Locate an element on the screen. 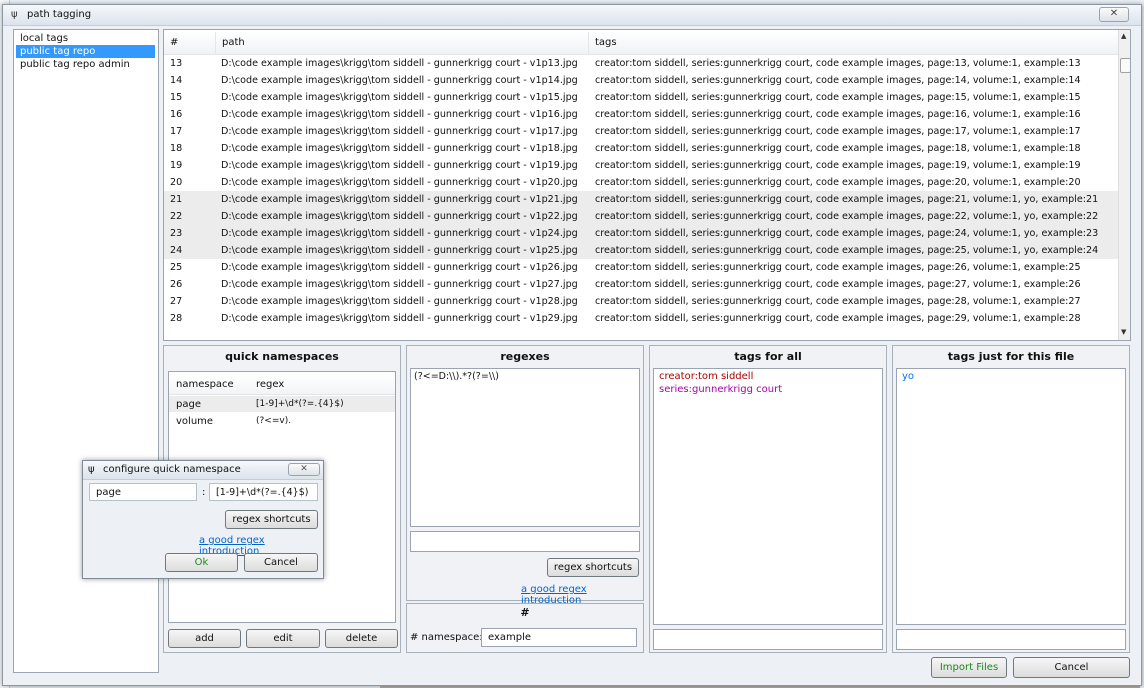 Image resolution: width=1144 pixels, height=688 pixels. quick-namespaces-header: namespace regex is located at coordinates (282, 384).